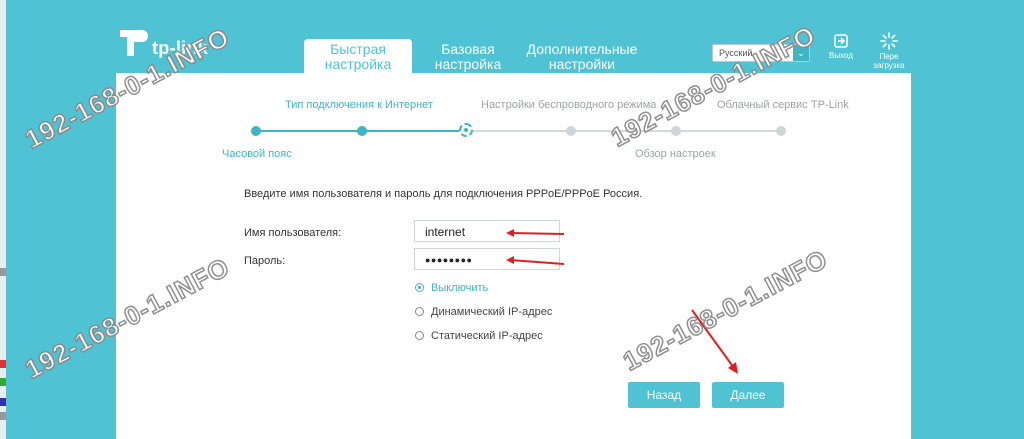 This screenshot has width=1024, height=439. Describe the element at coordinates (841, 41) in the screenshot. I see `logout-icon` at that location.